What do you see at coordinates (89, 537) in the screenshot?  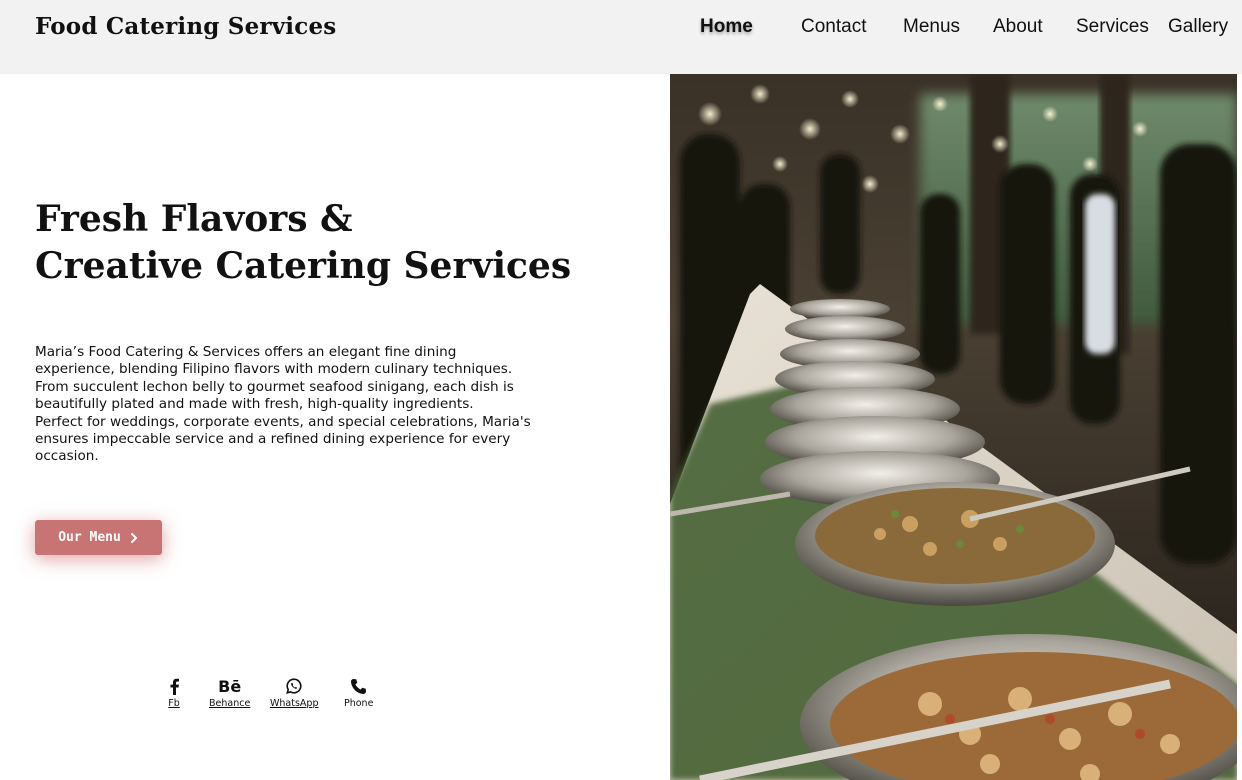 I see `our-menu-button-label: Our Menu` at bounding box center [89, 537].